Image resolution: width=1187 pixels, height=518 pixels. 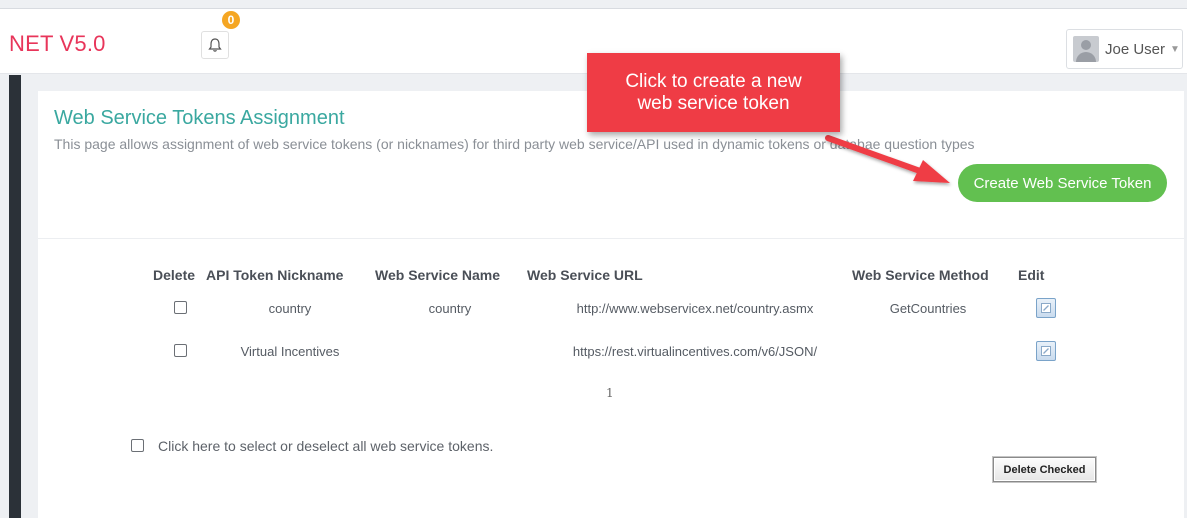 I want to click on chevron-down-icon: ▼, so click(x=1175, y=49).